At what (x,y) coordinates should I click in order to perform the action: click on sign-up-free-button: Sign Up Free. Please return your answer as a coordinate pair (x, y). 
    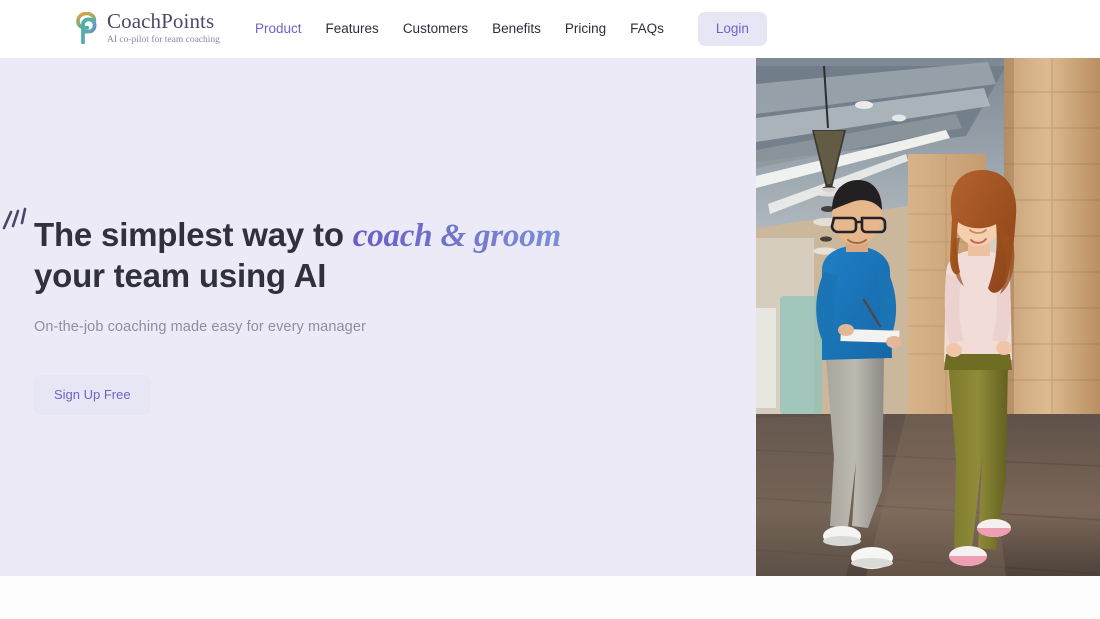
    Looking at the image, I should click on (92, 395).